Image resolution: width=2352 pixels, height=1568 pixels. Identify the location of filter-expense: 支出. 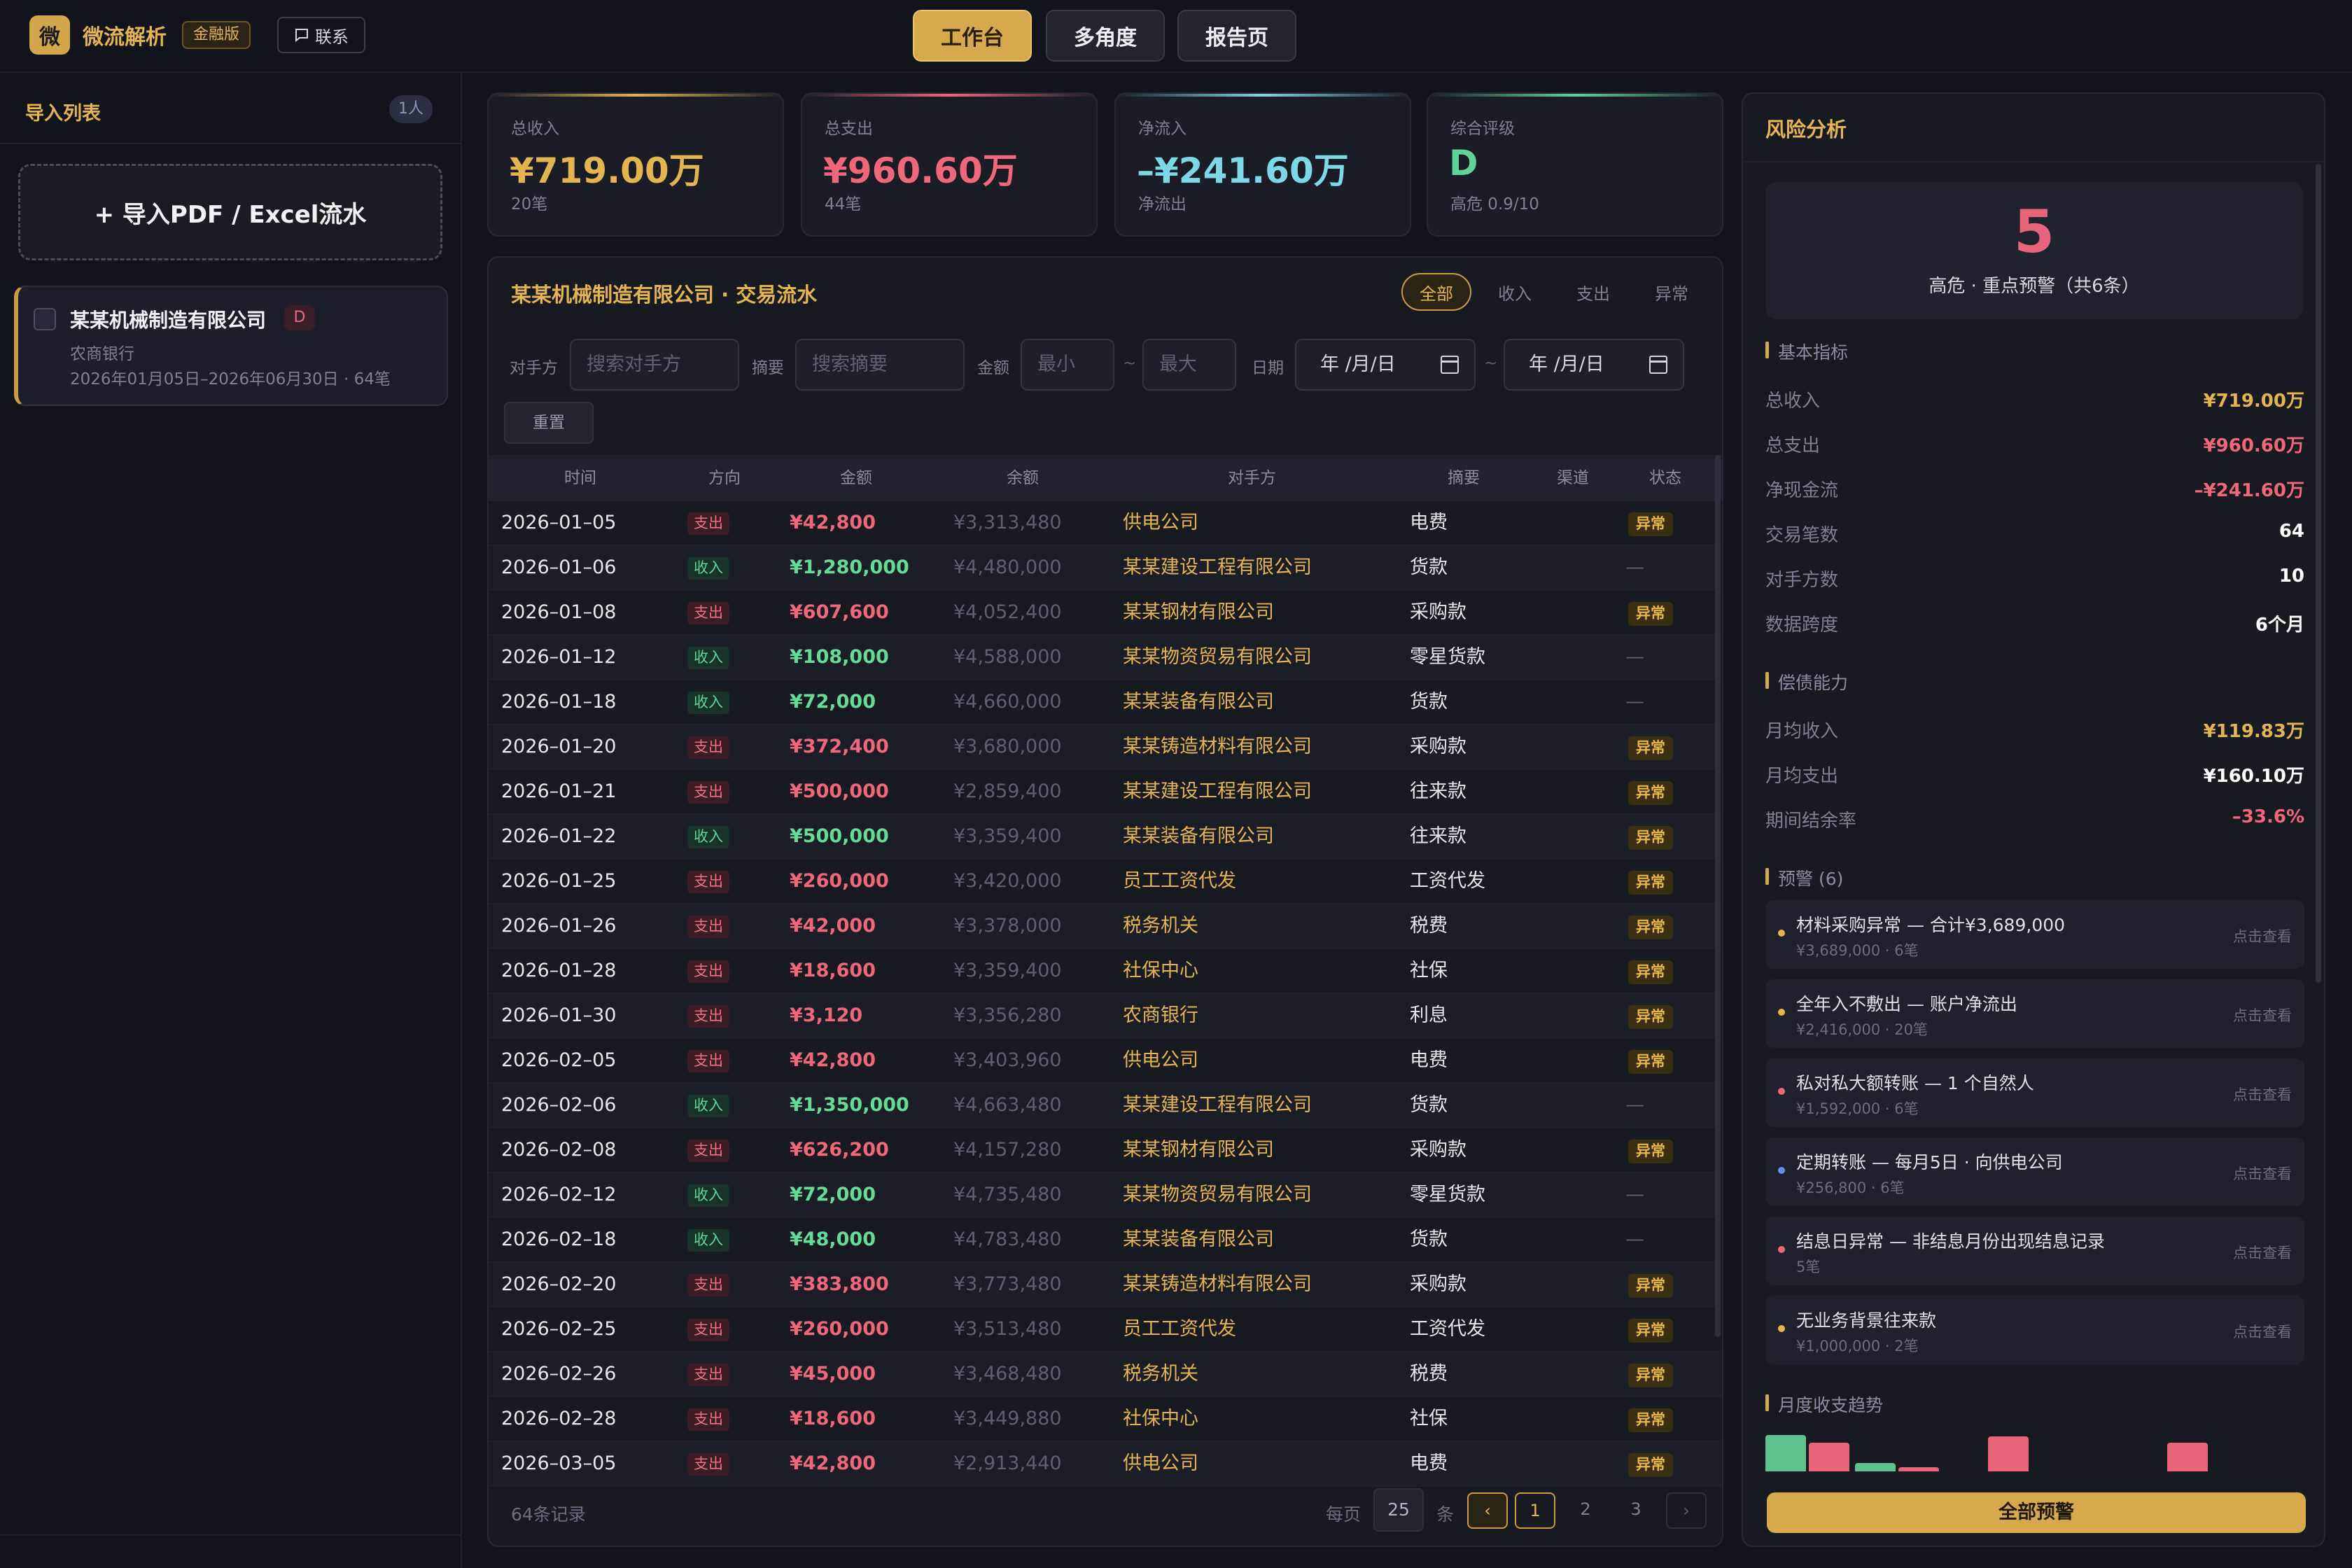
(1593, 292).